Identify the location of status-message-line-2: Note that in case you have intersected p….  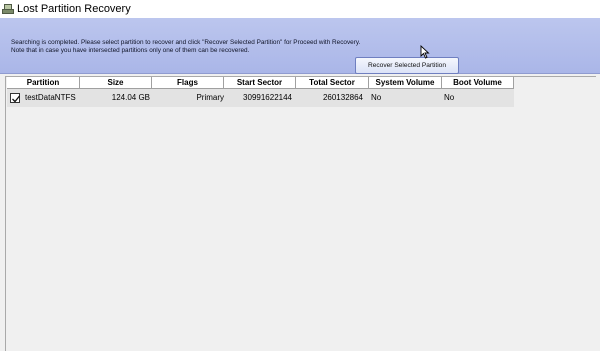
(130, 50).